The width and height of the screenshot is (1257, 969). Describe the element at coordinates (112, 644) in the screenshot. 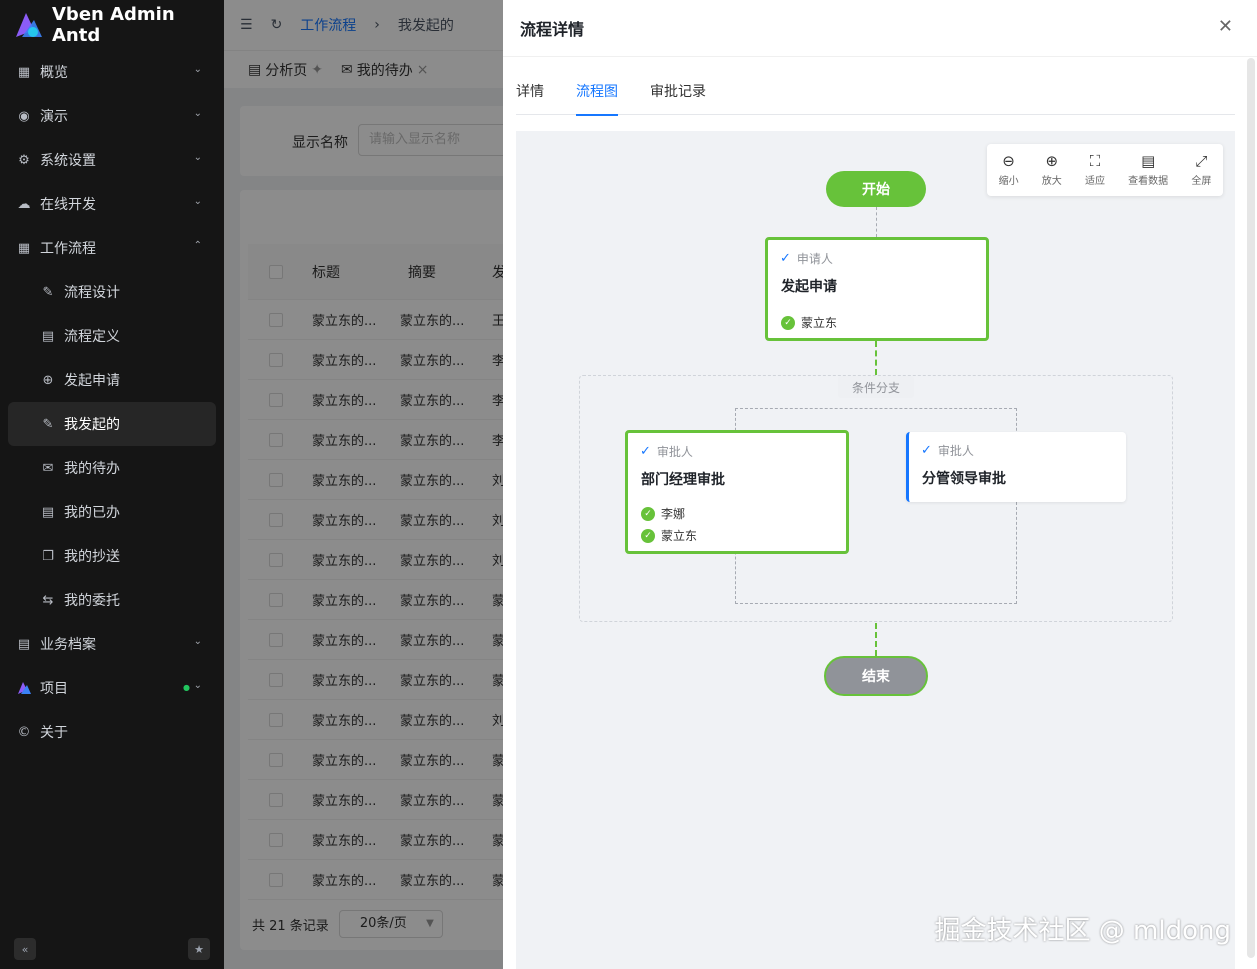

I see `menu-archive: ▤ 业务档案 ⌄` at that location.